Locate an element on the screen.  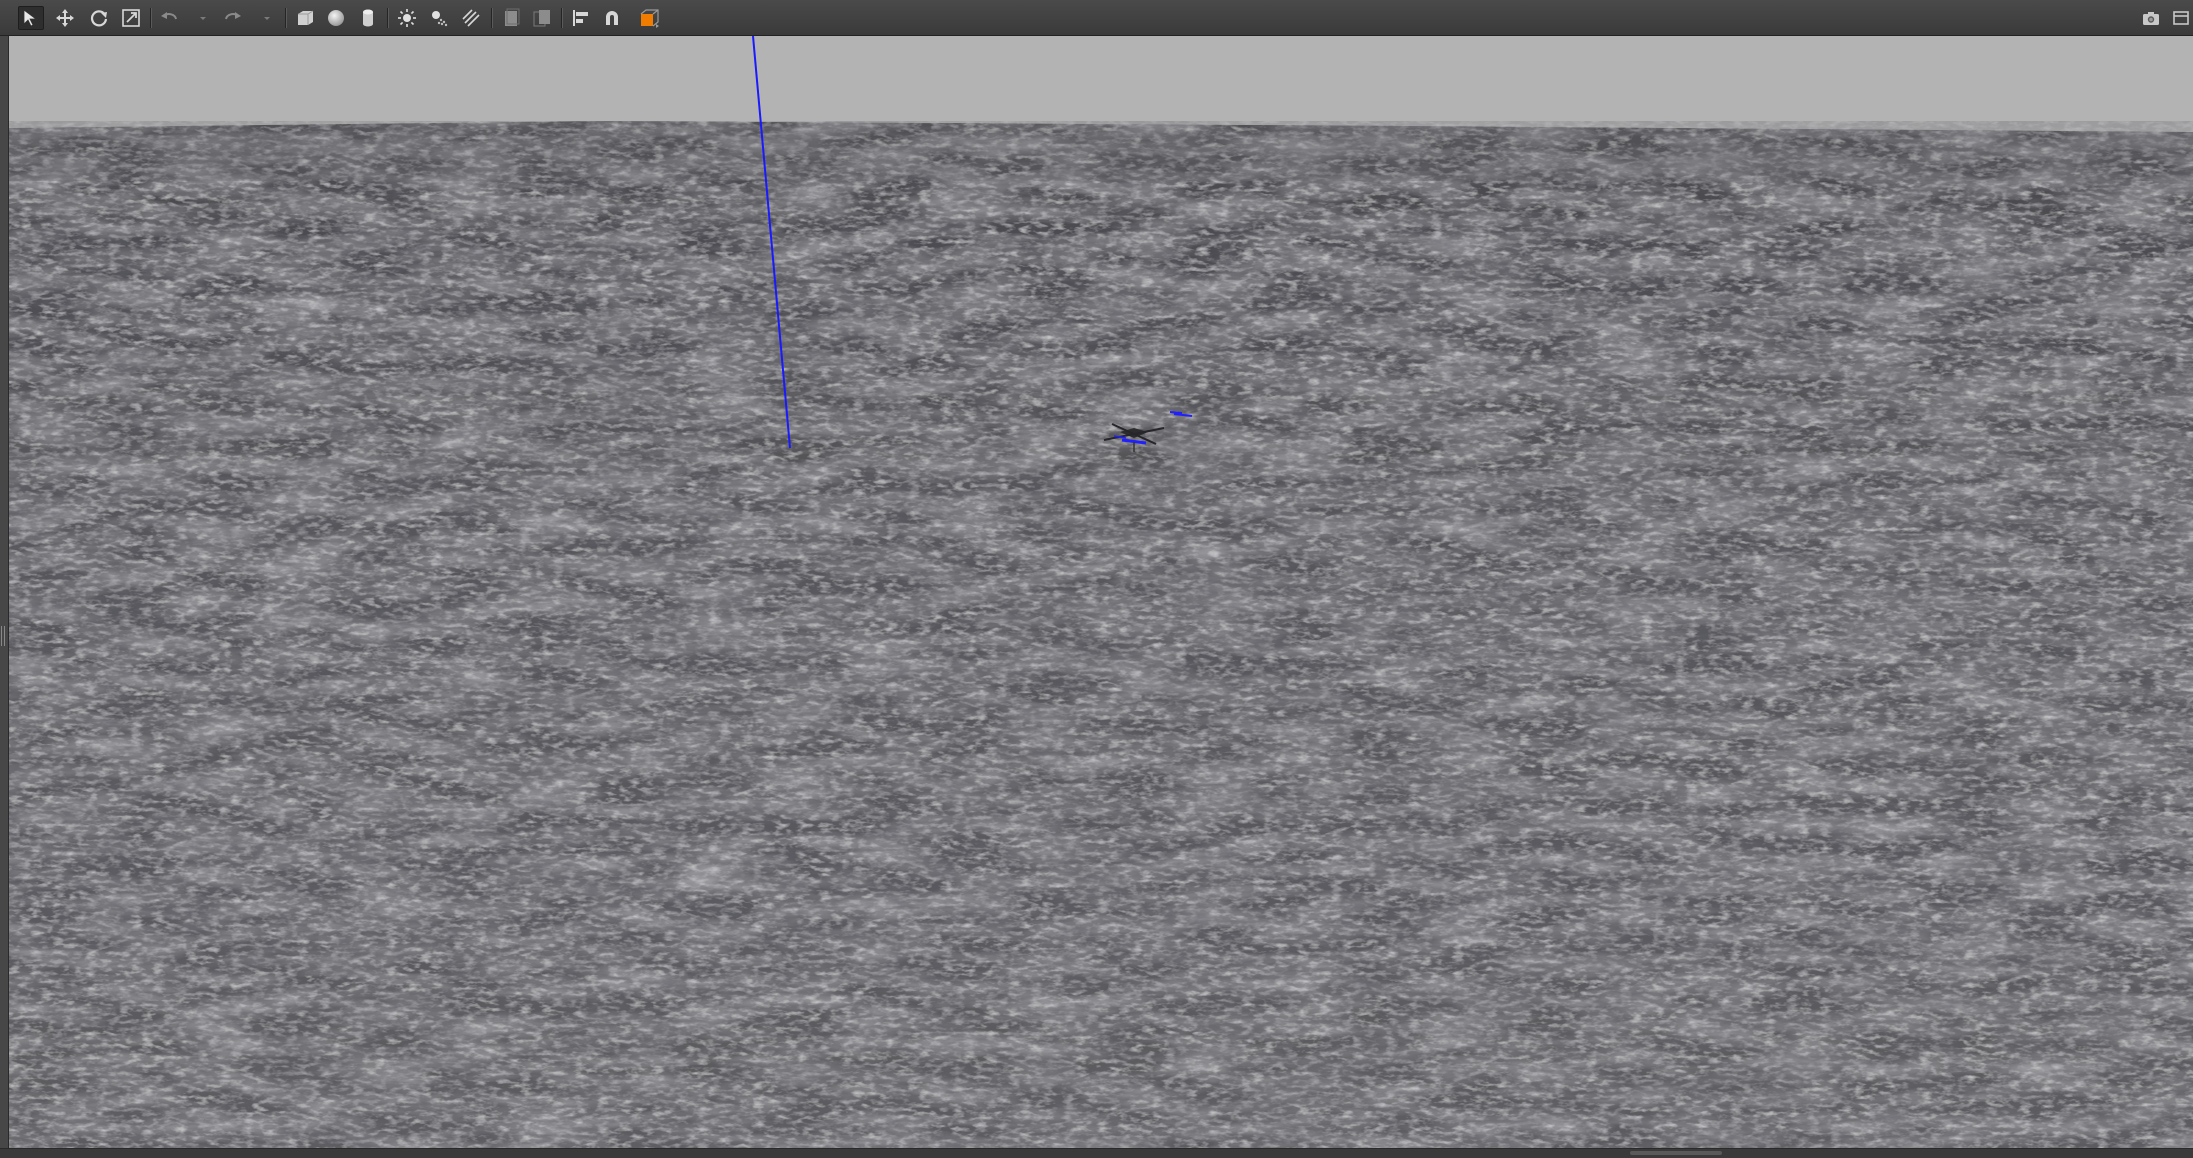
align-button is located at coordinates (581, 18).